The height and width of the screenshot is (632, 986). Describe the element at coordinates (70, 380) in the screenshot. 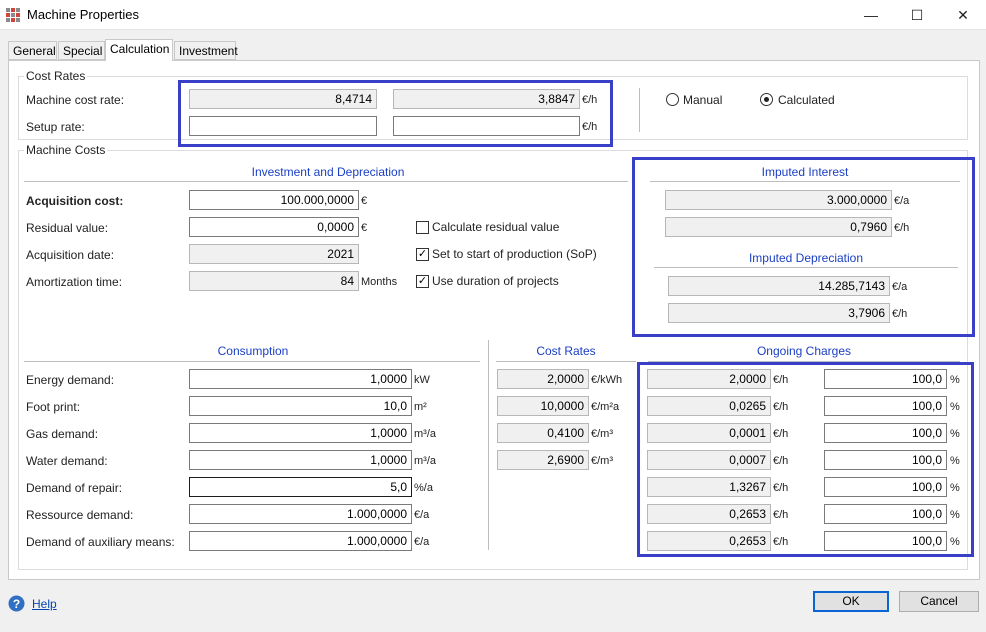

I see `energy-demand-label: Energy demand:` at that location.